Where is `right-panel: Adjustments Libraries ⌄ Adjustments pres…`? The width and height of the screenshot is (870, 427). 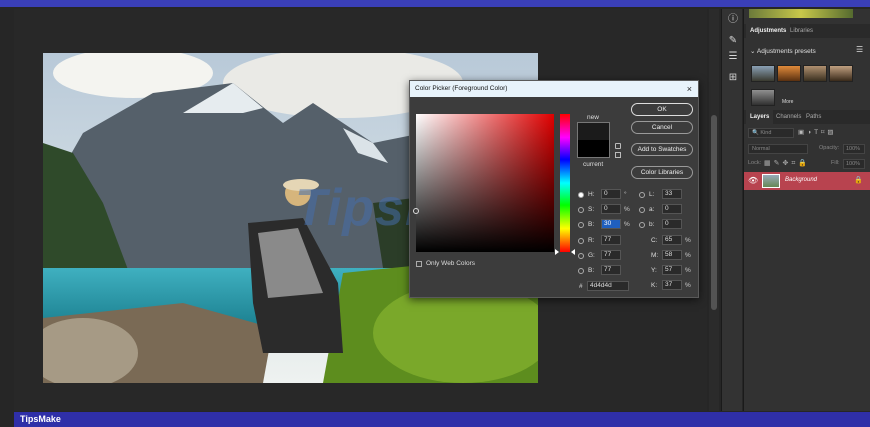 right-panel: Adjustments Libraries ⌄ Adjustments pres… is located at coordinates (806, 210).